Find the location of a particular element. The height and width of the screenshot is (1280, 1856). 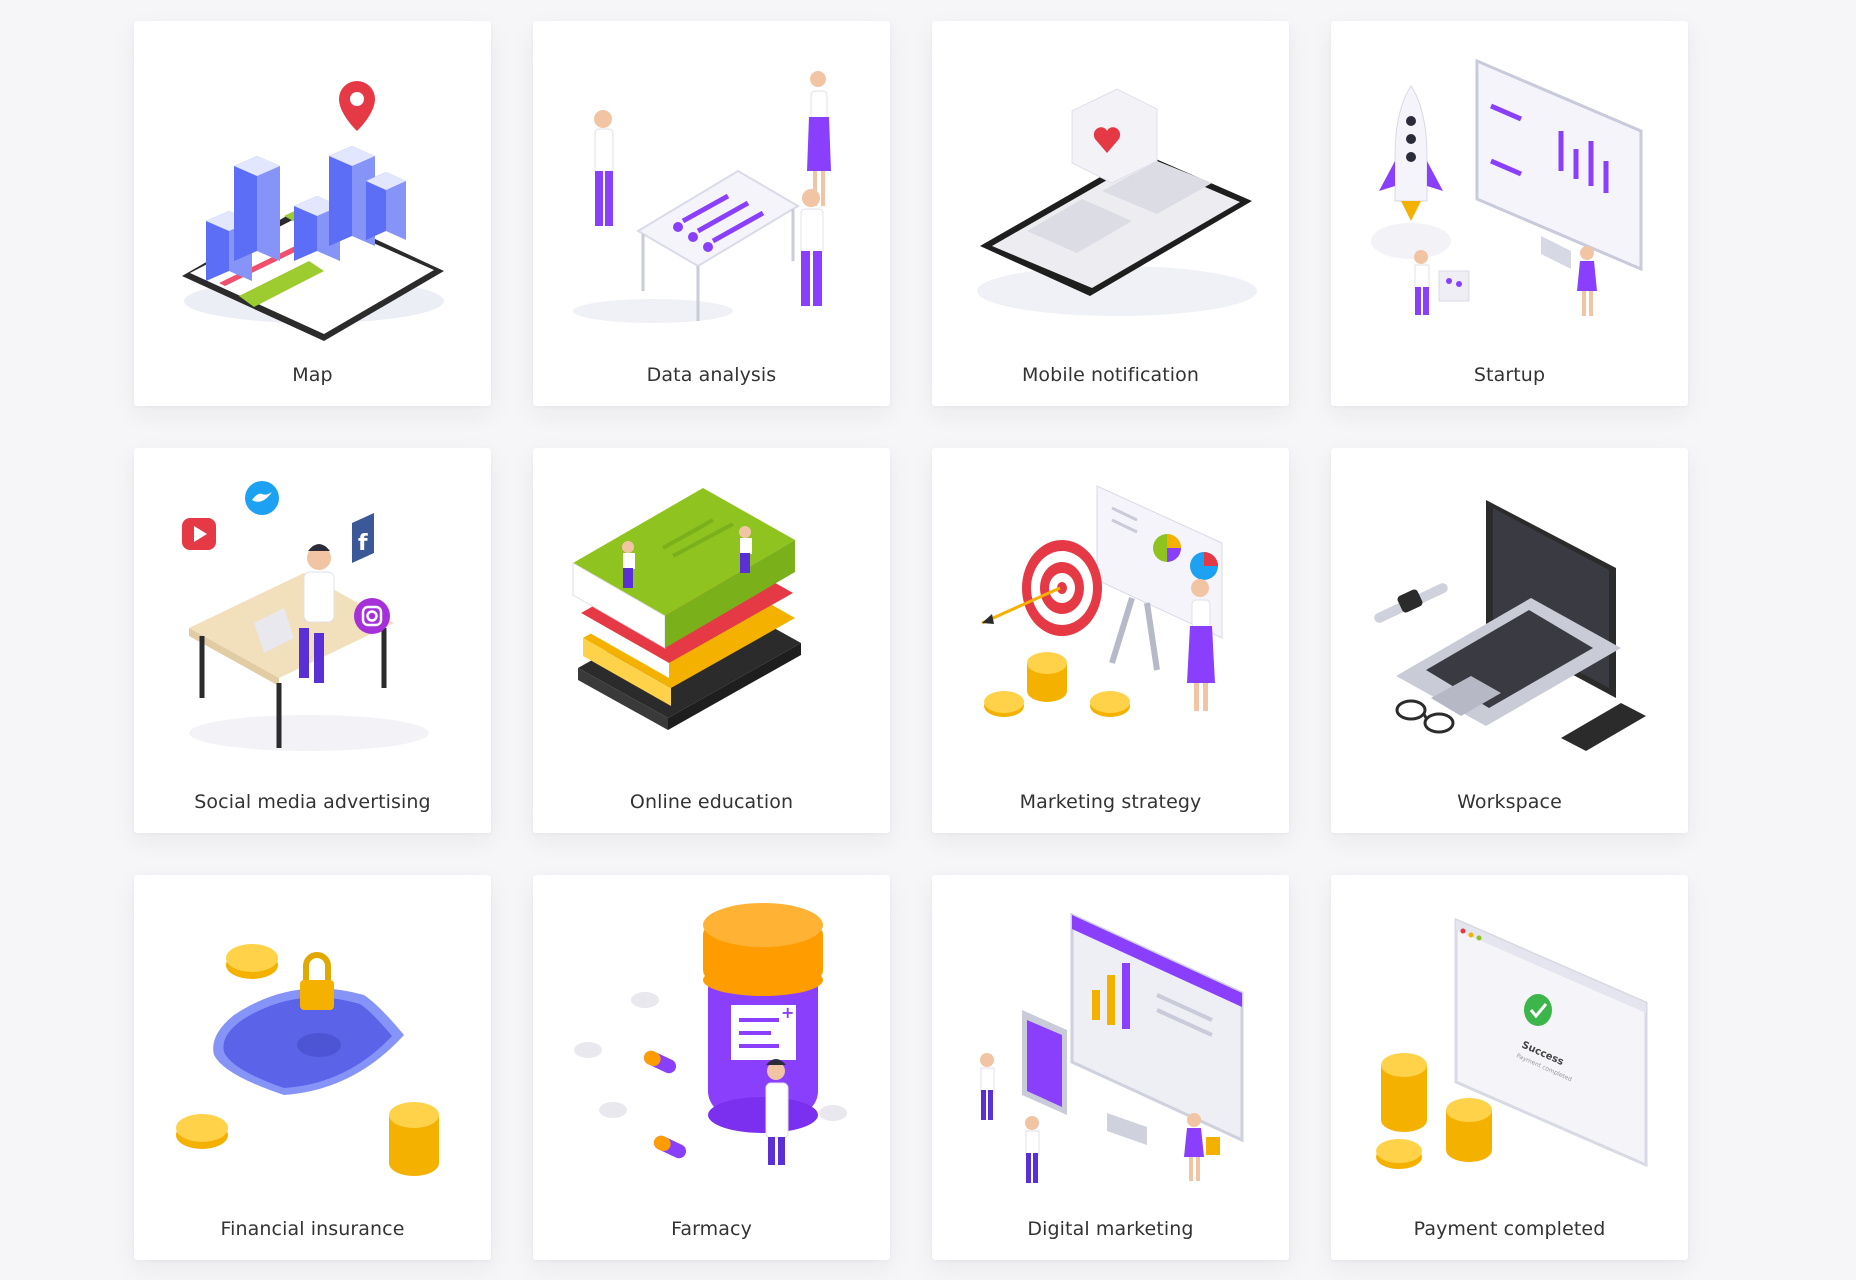

card-startup: Startup is located at coordinates (1509, 213).